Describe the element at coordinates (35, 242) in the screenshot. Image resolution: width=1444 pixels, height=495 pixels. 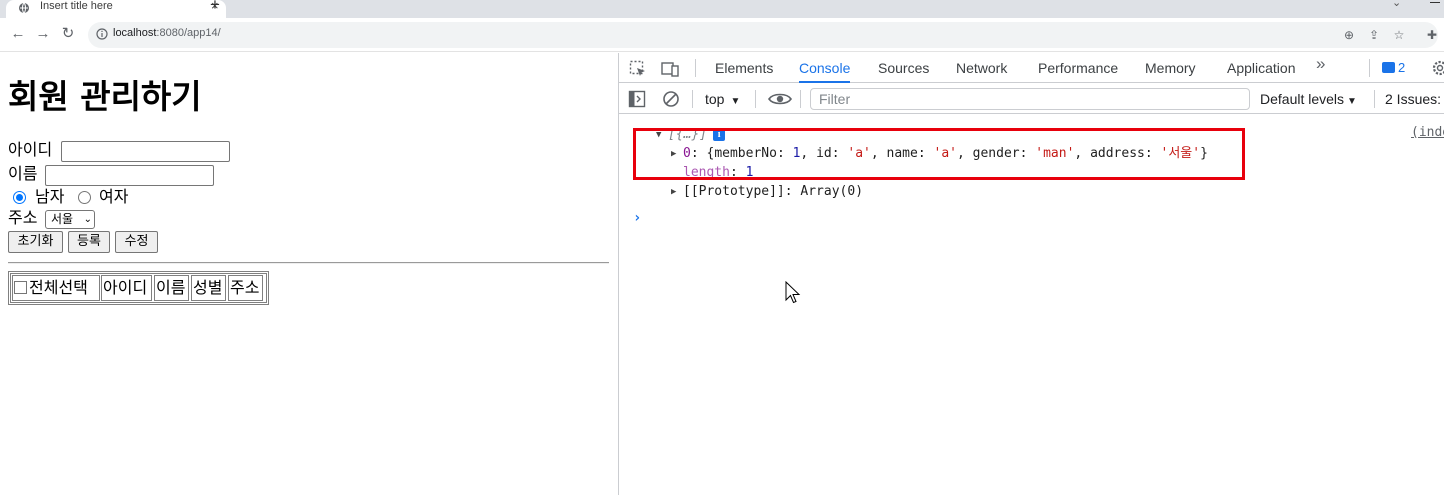
I see `reset-button: 초기화` at that location.